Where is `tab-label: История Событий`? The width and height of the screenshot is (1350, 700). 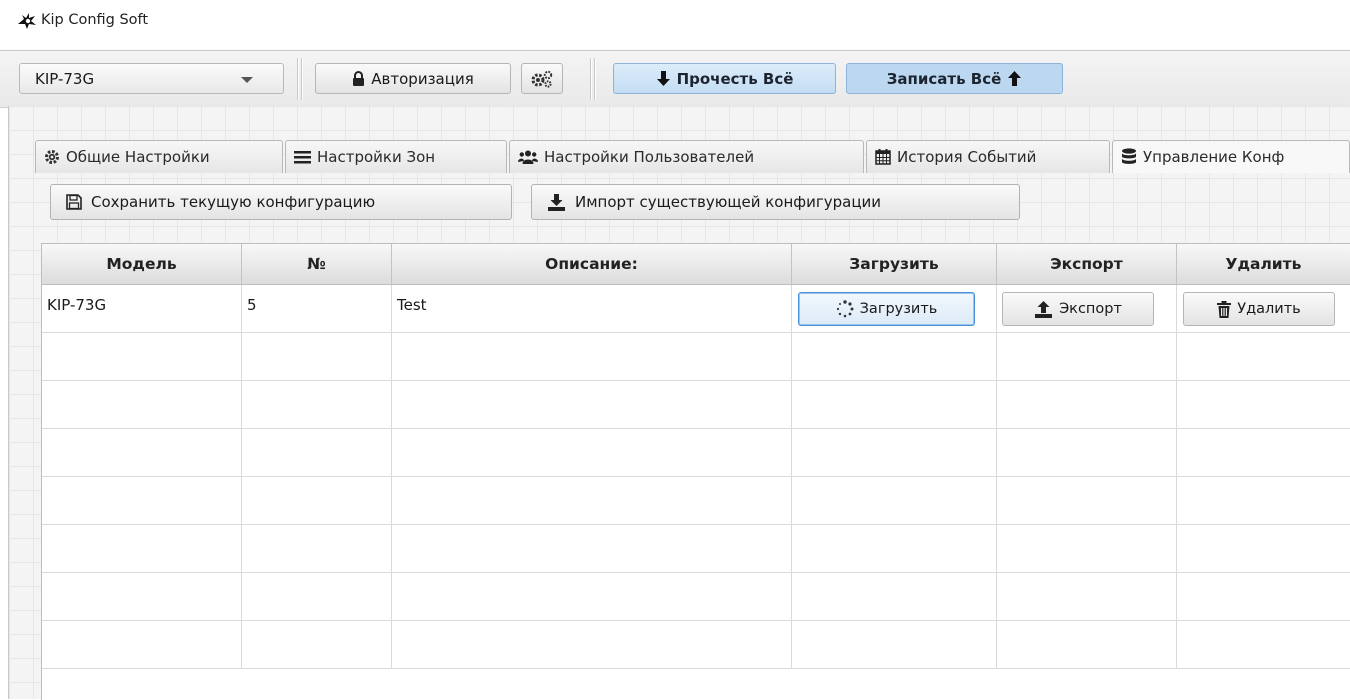 tab-label: История Событий is located at coordinates (967, 157).